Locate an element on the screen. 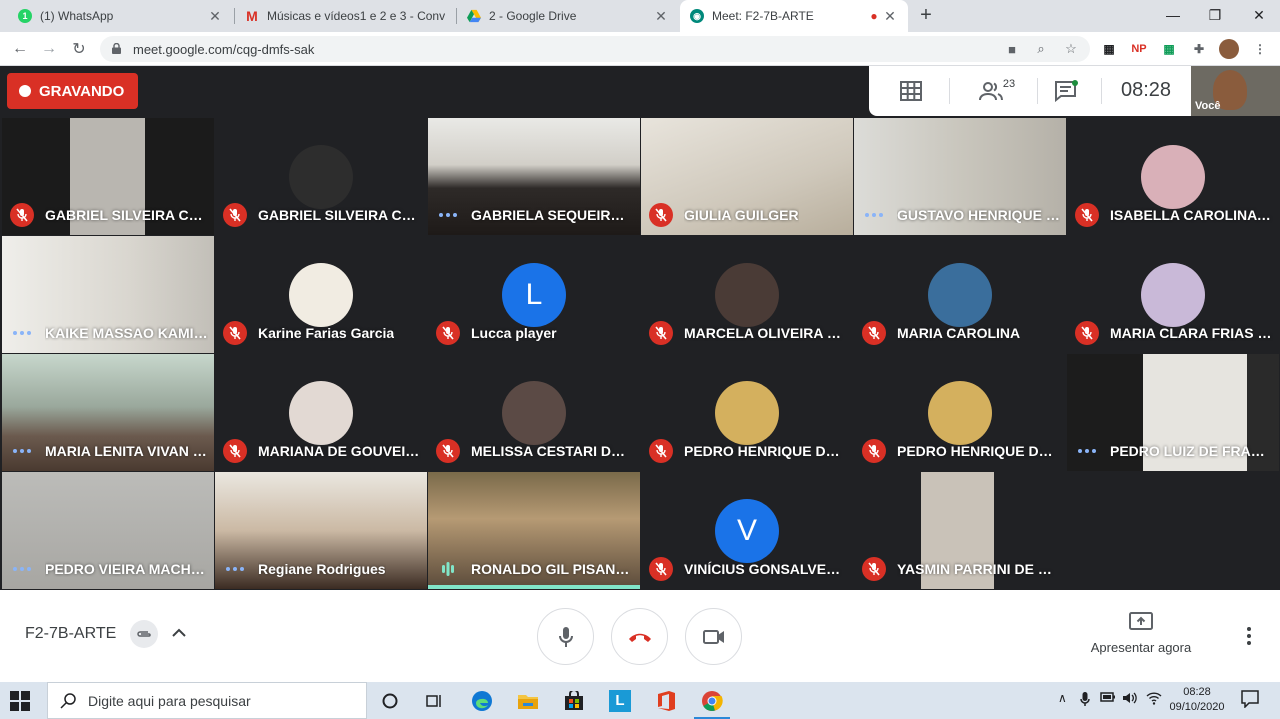 The width and height of the screenshot is (1280, 719). hang-up-icon is located at coordinates (639, 637).